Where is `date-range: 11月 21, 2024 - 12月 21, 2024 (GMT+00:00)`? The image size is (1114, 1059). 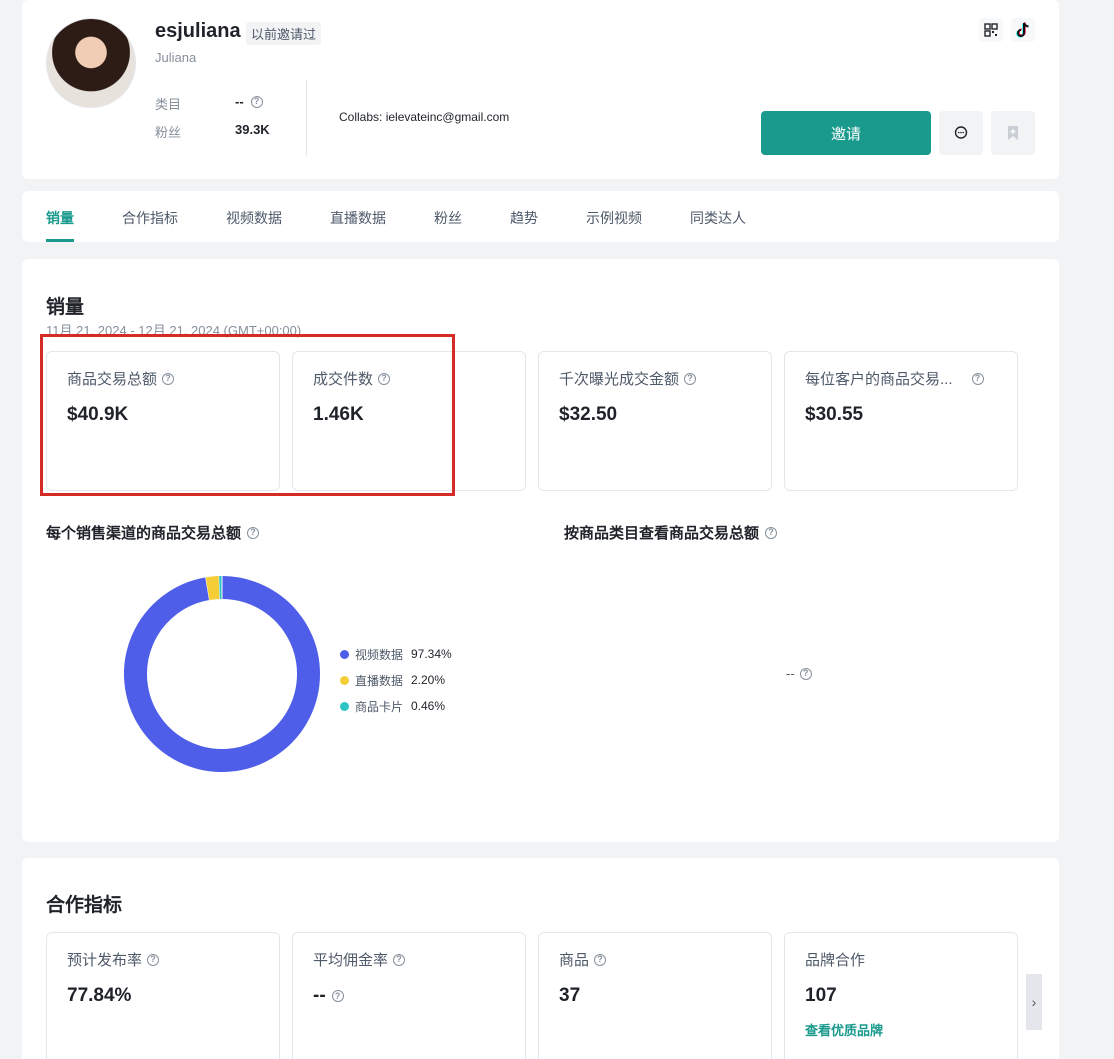 date-range: 11月 21, 2024 - 12月 21, 2024 (GMT+00:00) is located at coordinates (174, 330).